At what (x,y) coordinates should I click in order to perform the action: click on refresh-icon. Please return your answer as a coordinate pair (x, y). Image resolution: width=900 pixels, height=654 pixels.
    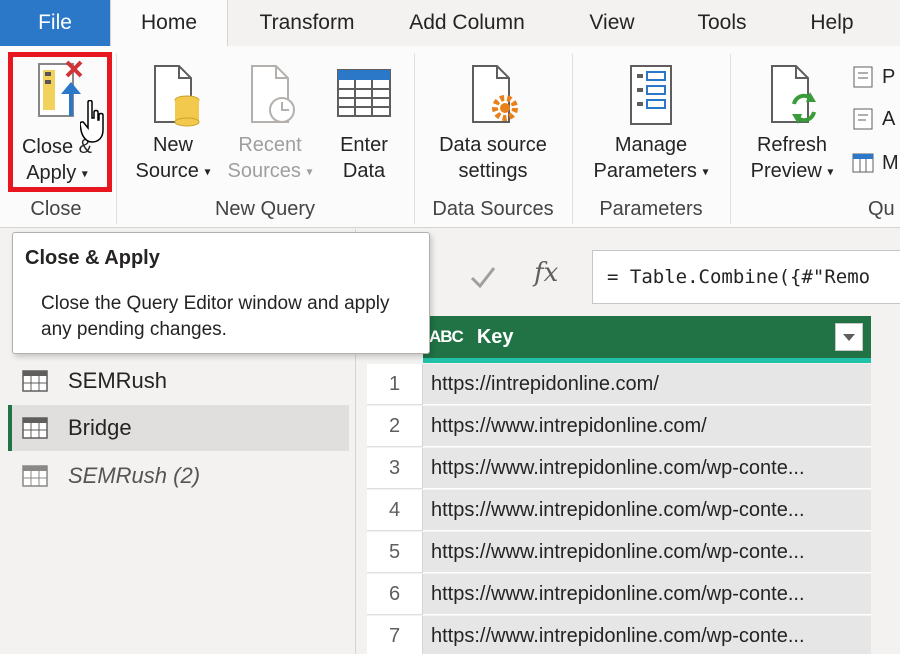
    Looking at the image, I should click on (793, 94).